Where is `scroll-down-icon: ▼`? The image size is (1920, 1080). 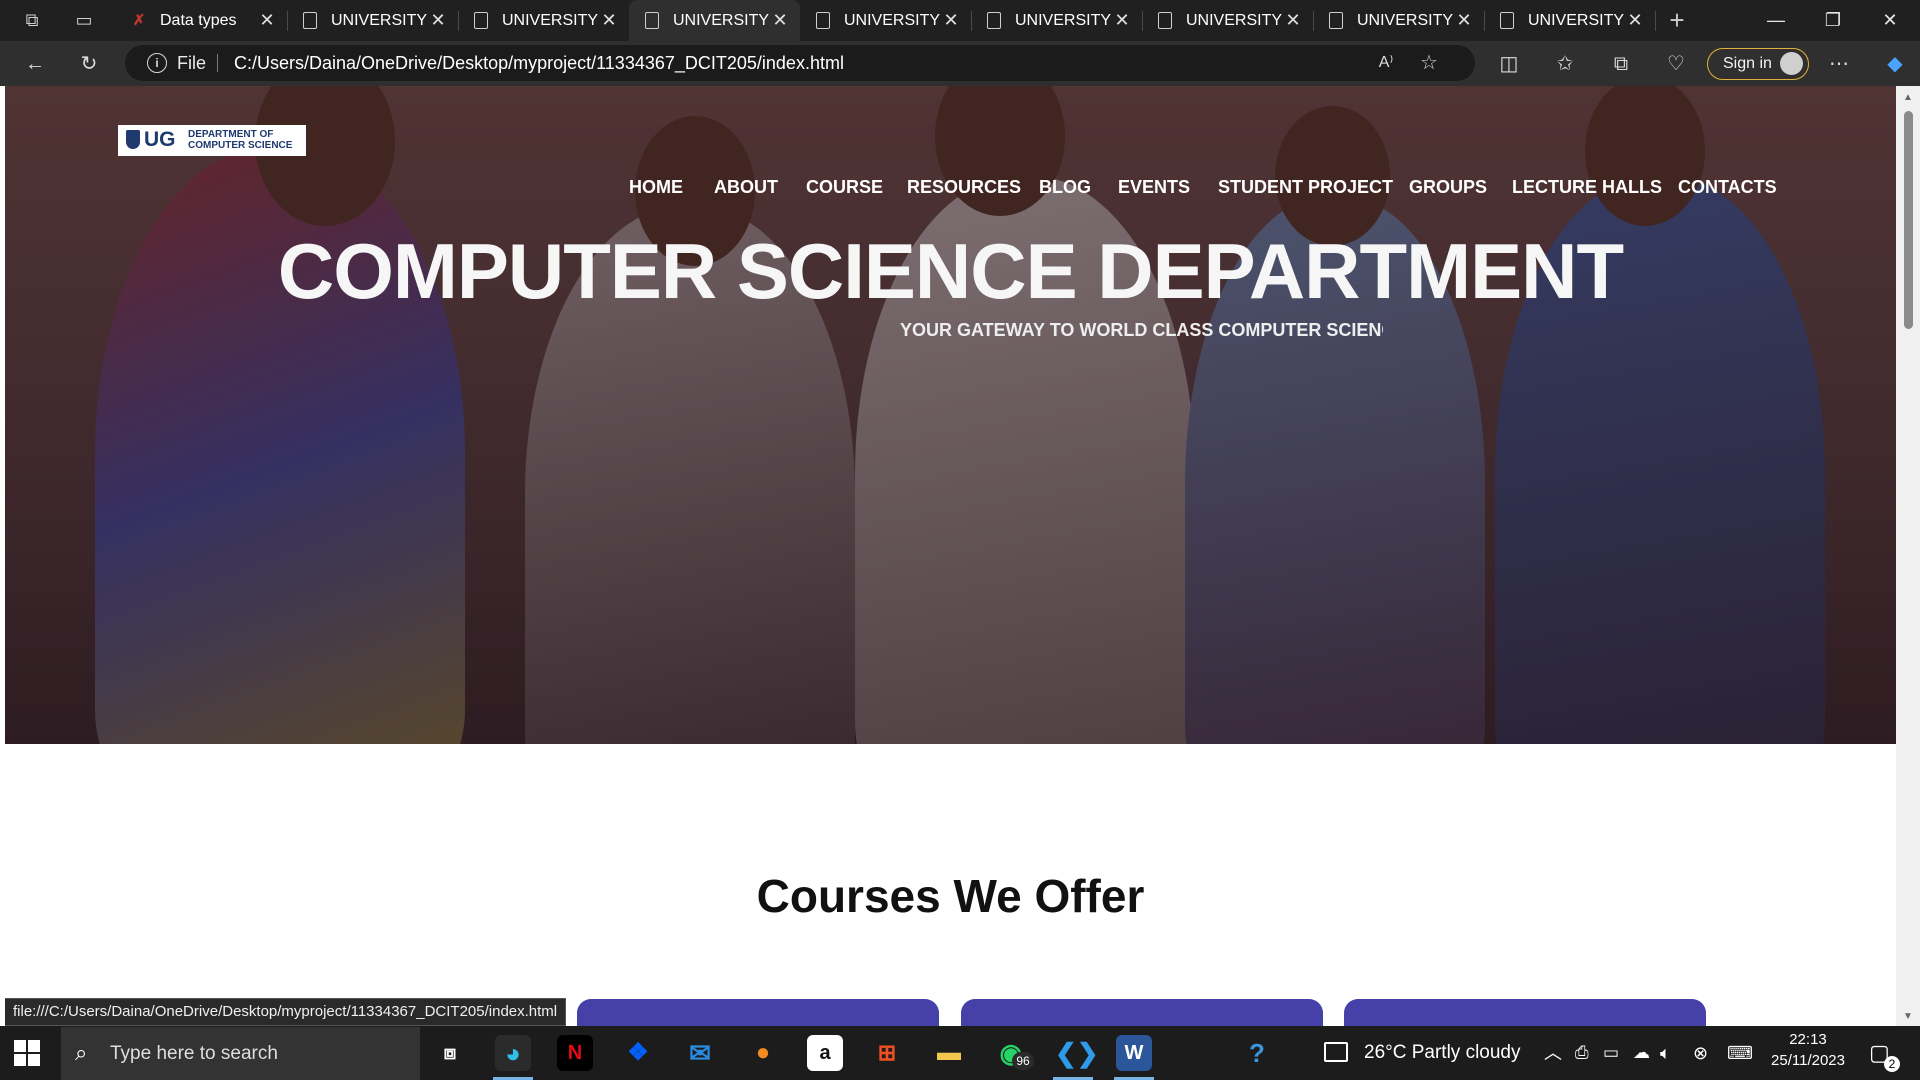
scroll-down-icon: ▼ is located at coordinates (1908, 1016).